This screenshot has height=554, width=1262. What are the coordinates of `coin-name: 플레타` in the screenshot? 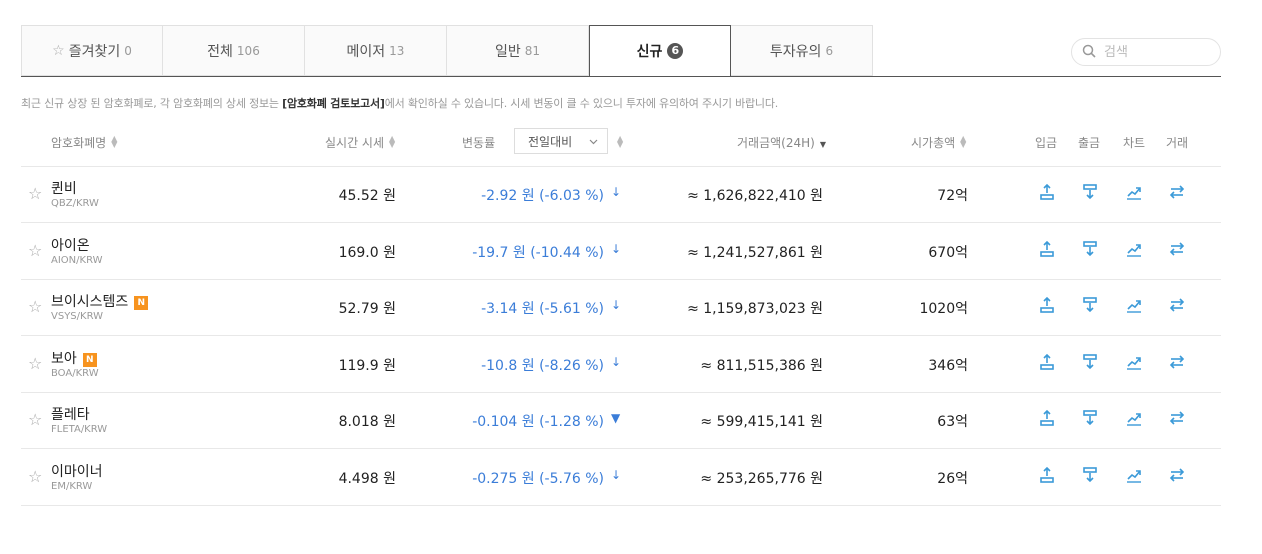 It's located at (70, 415).